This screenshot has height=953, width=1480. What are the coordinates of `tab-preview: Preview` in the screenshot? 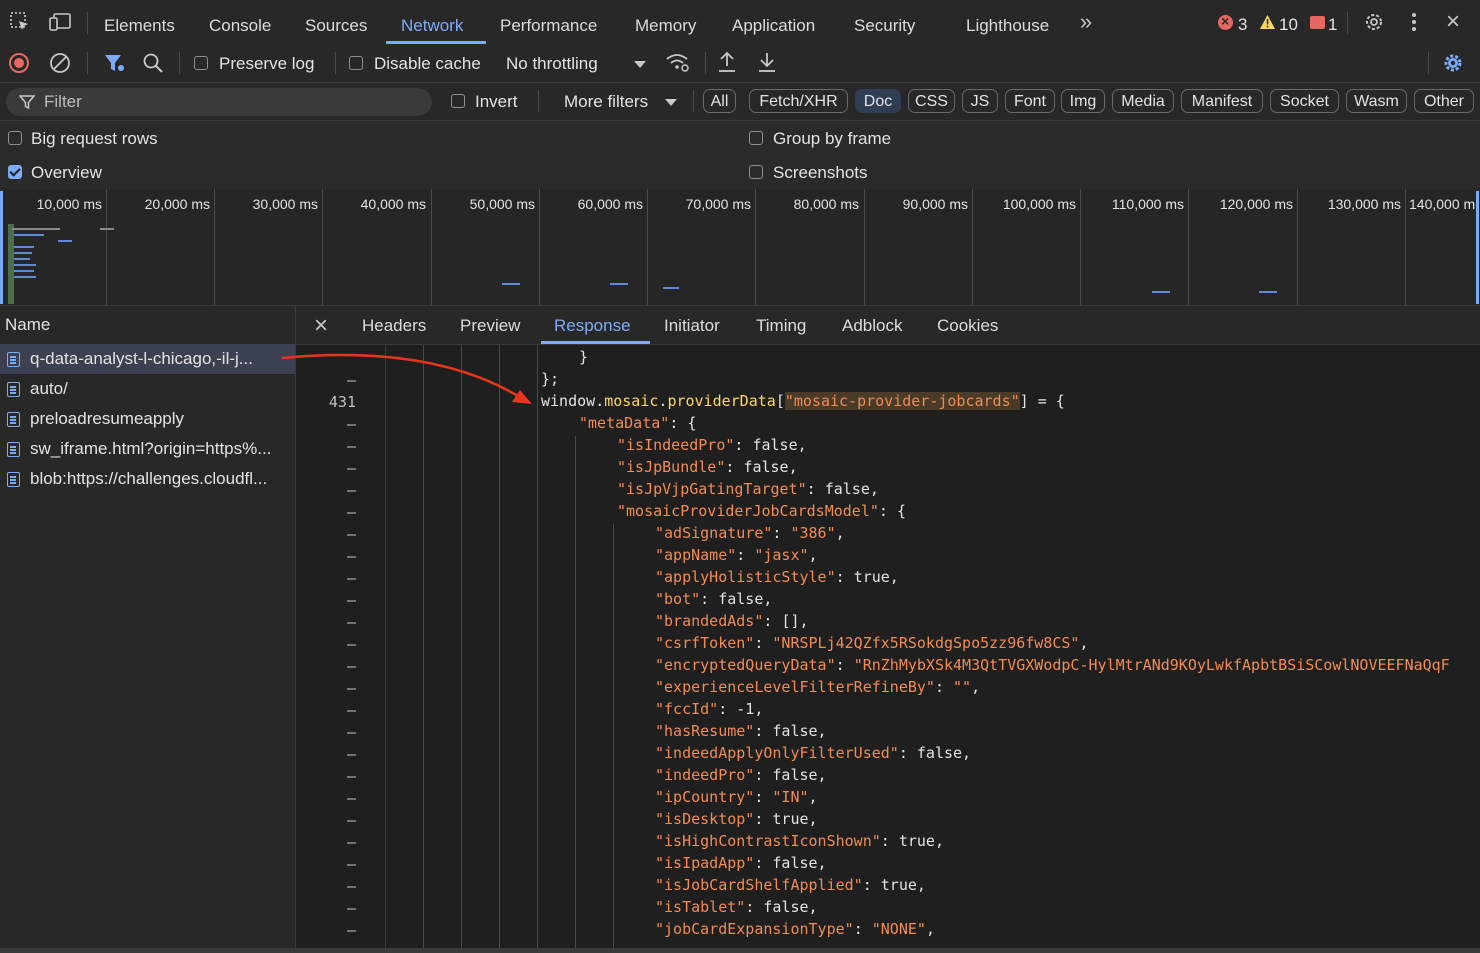 It's located at (490, 325).